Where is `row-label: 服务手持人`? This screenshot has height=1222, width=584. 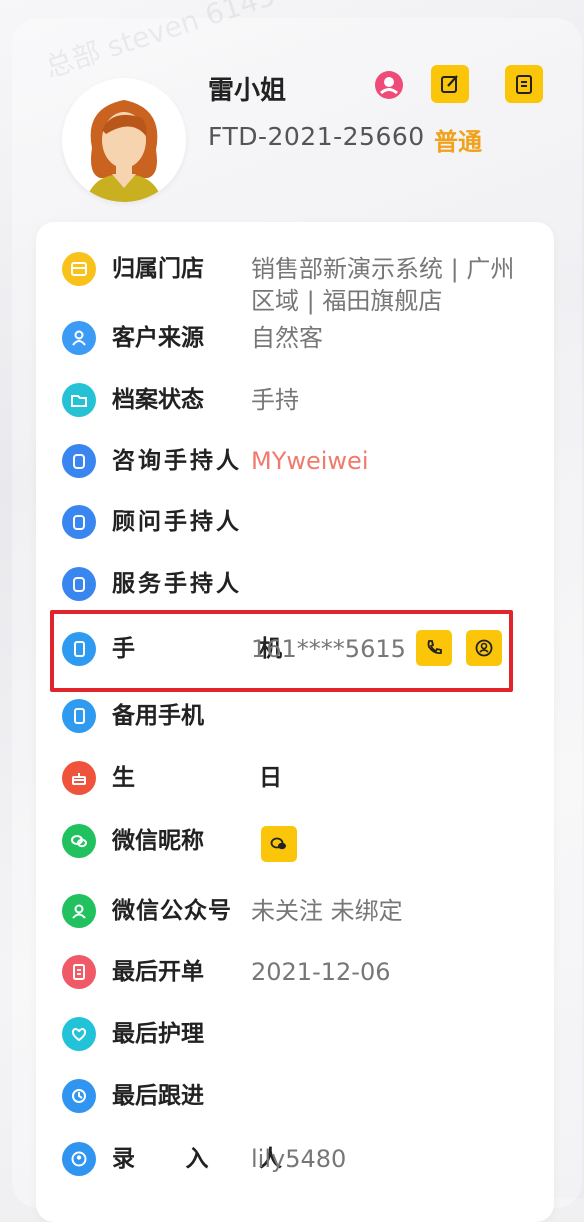
row-label: 服务手持人 is located at coordinates (177, 584).